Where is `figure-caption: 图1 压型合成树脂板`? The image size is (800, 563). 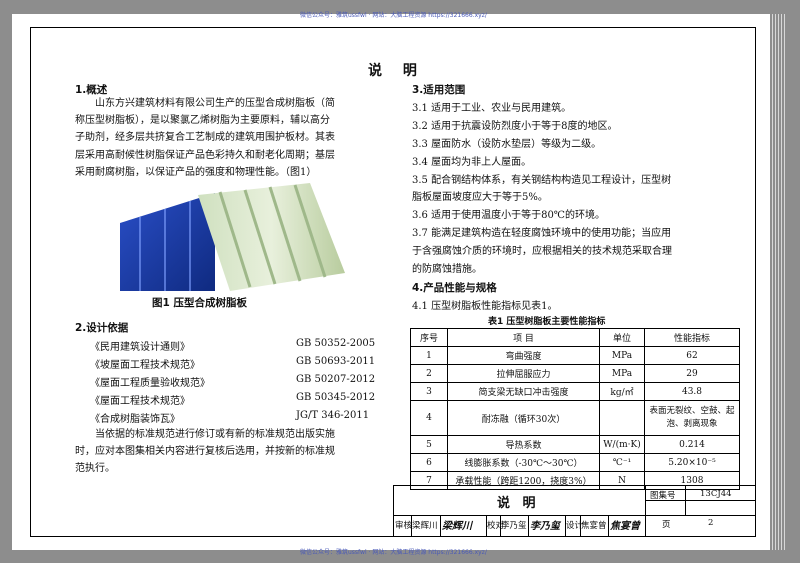
figure-caption: 图1 压型合成树脂板 is located at coordinates (199, 303).